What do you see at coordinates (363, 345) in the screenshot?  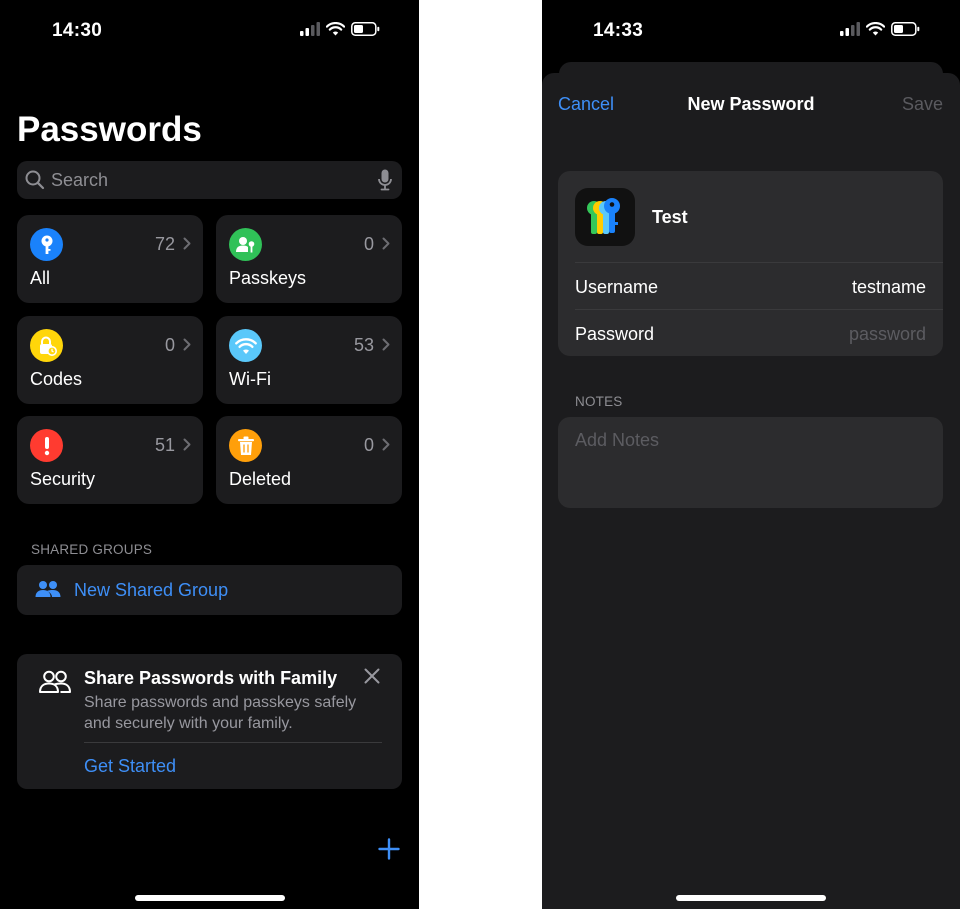 I see `tile-count: 53` at bounding box center [363, 345].